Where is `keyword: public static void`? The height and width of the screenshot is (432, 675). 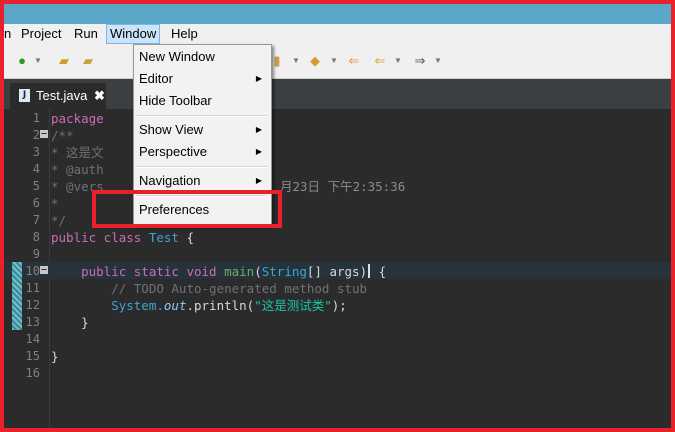 keyword: public static void is located at coordinates (134, 271).